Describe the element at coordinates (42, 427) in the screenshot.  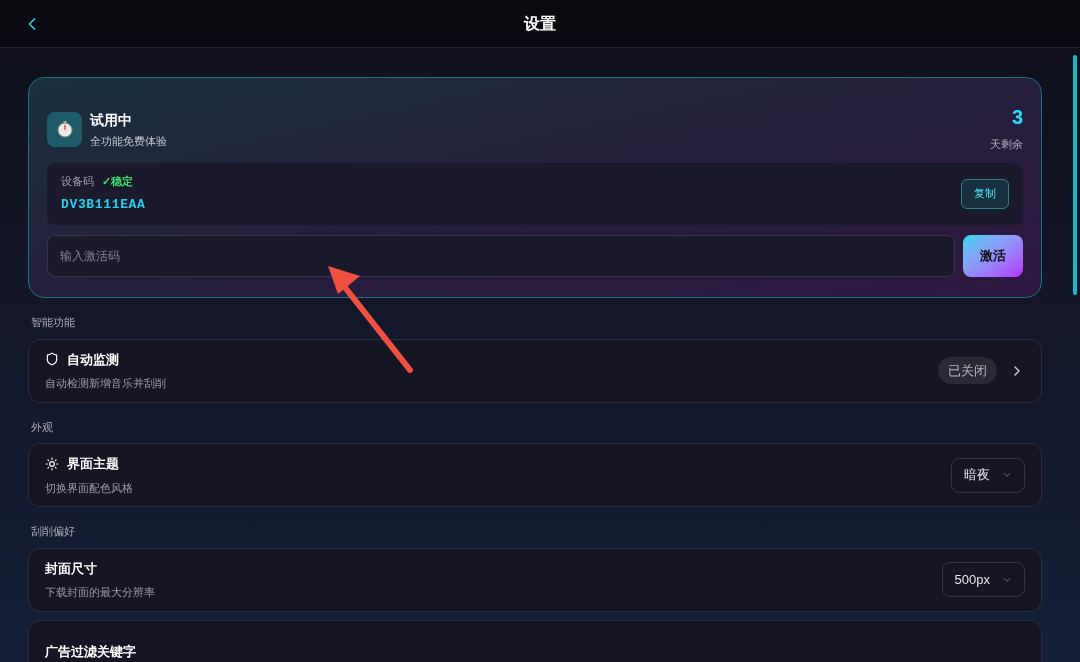
I see `section-label: 外观` at that location.